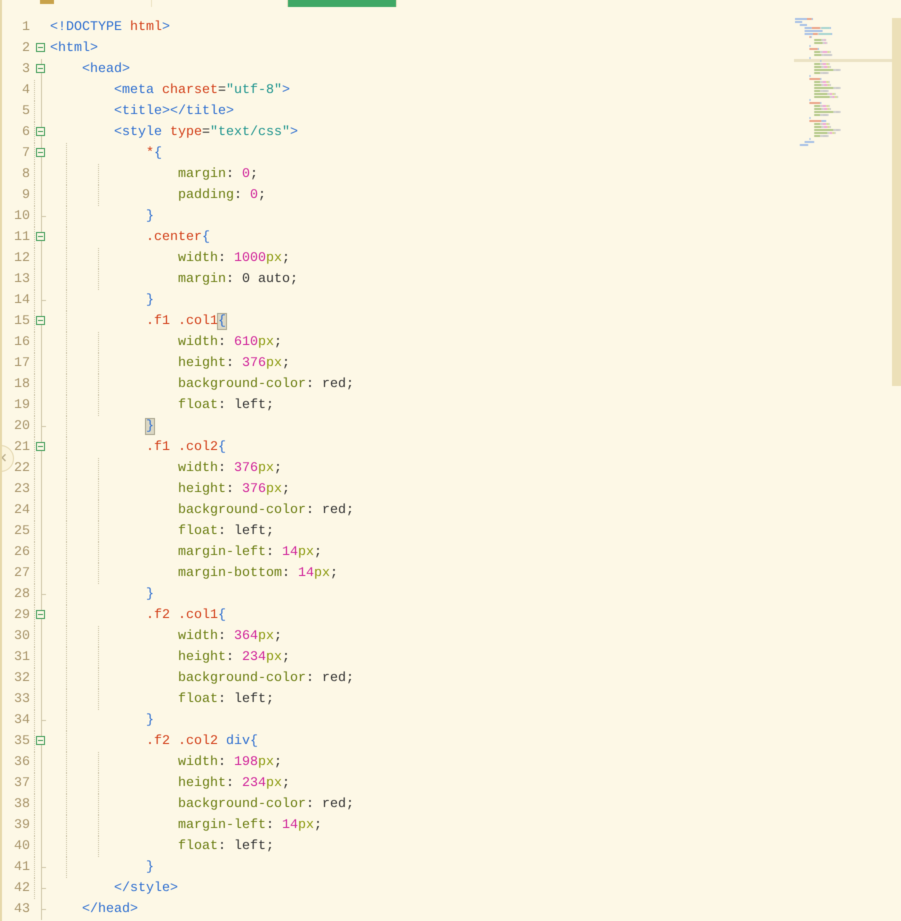 This screenshot has height=921, width=901. I want to click on line-number: 8, so click(26, 175).